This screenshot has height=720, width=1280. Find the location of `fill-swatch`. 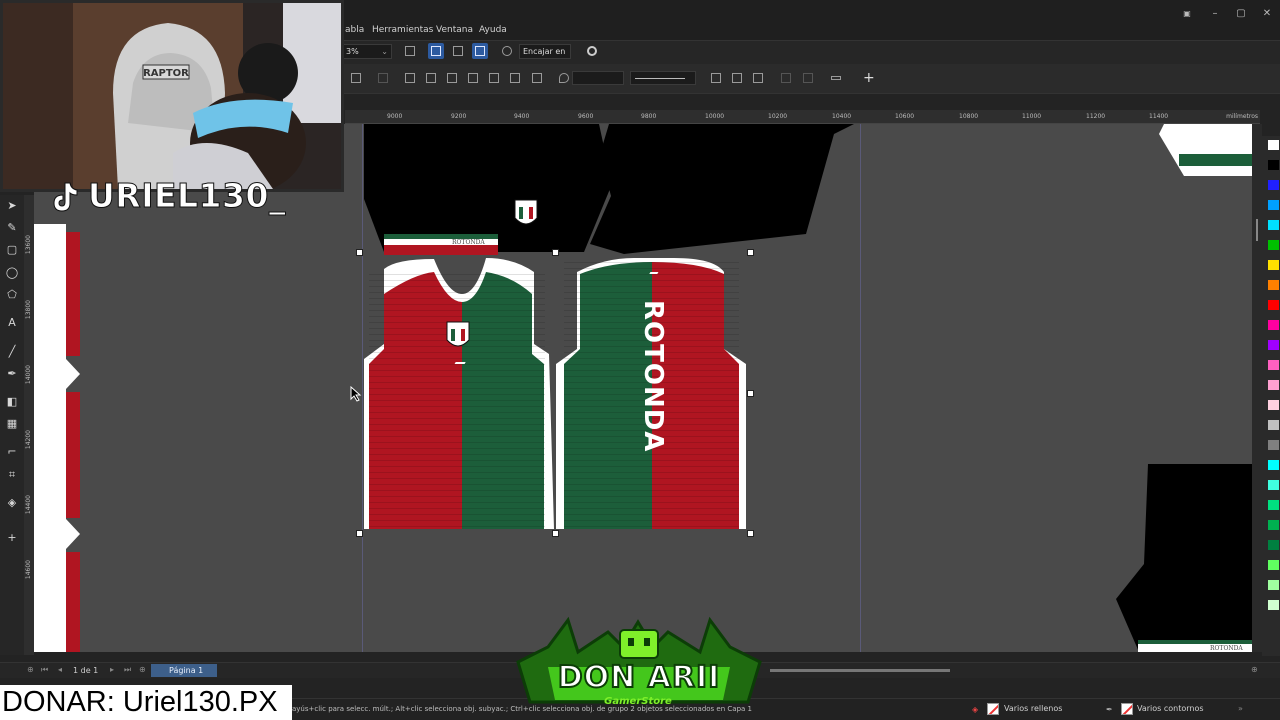

fill-swatch is located at coordinates (993, 709).